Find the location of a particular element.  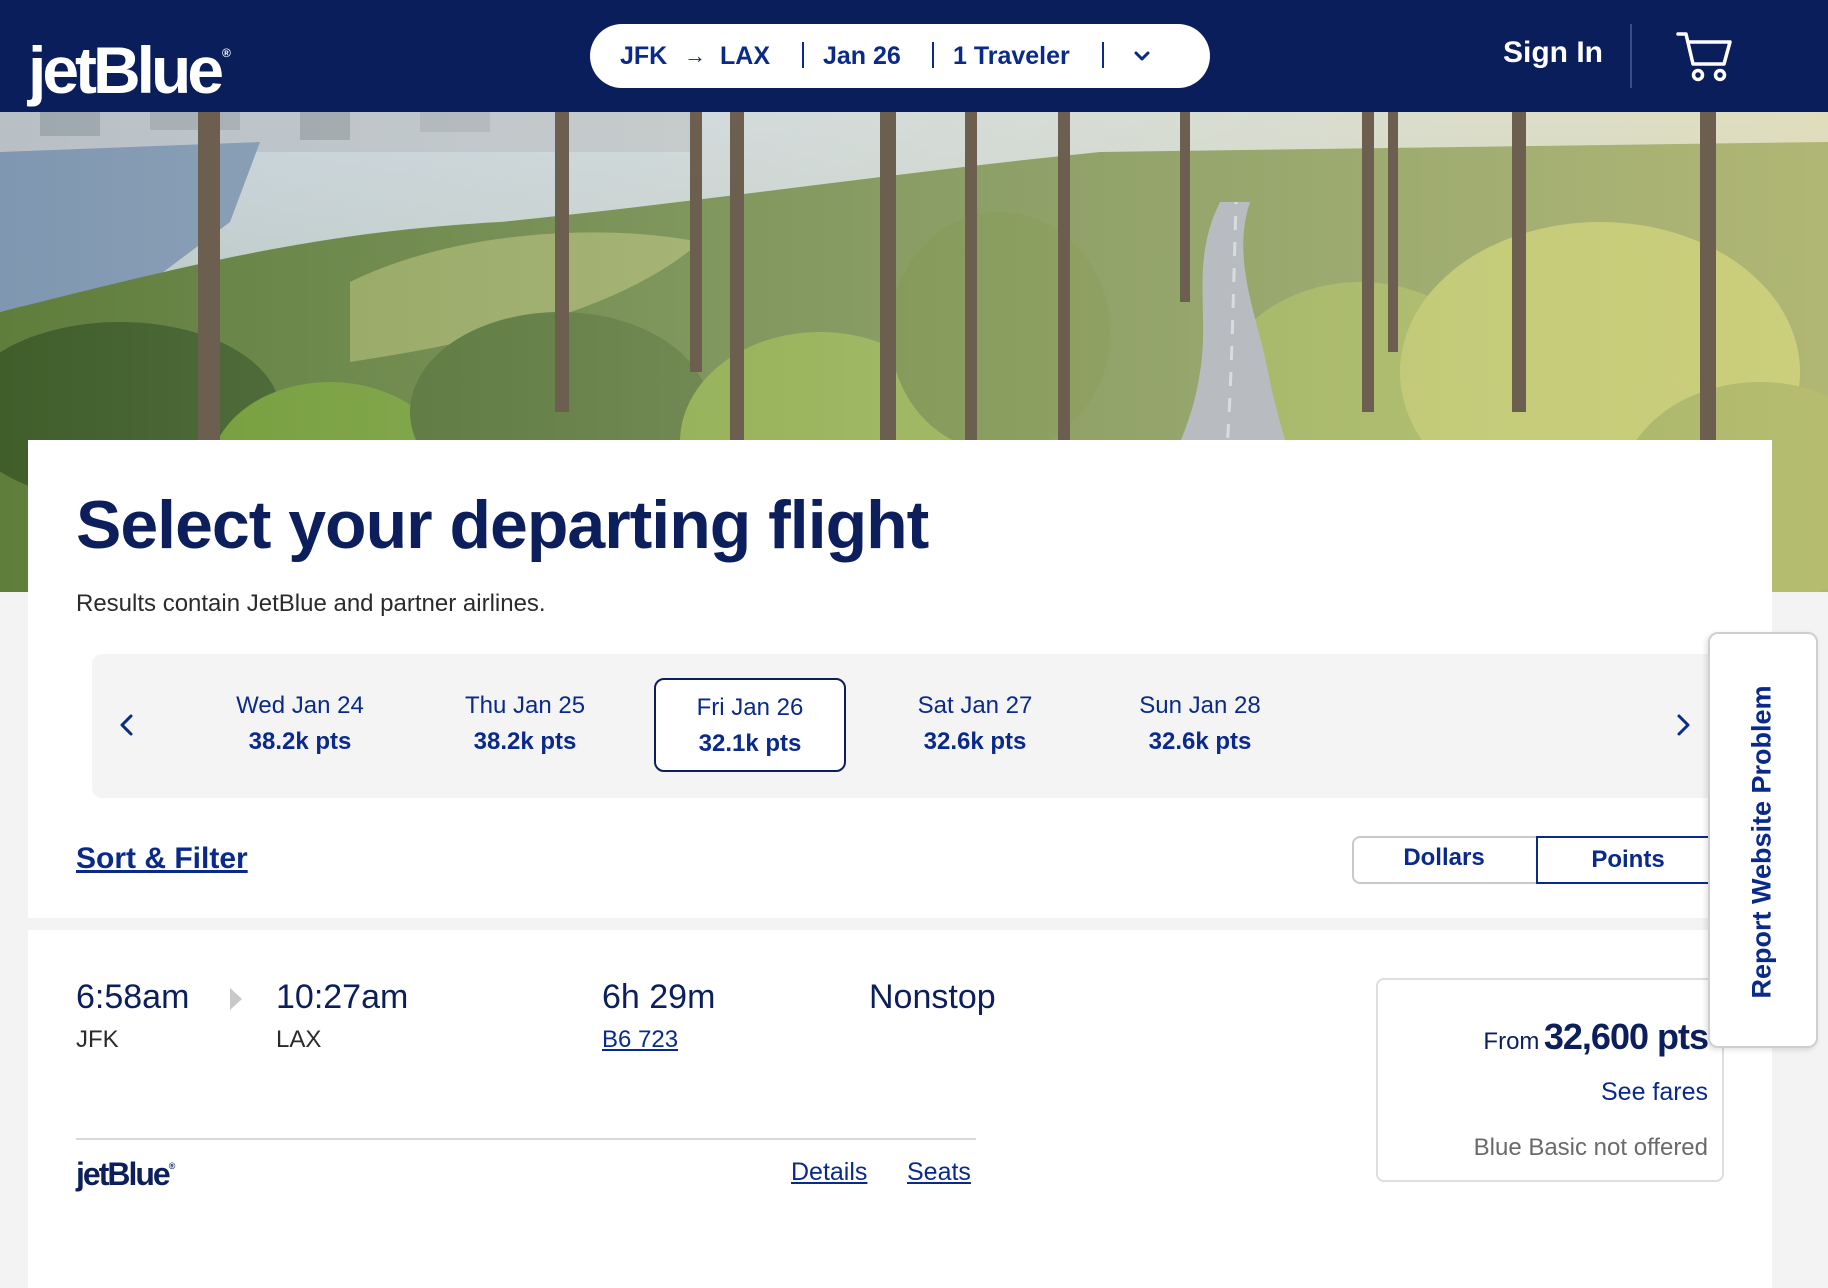

price-line: From 32,600 pts is located at coordinates (1596, 1037).